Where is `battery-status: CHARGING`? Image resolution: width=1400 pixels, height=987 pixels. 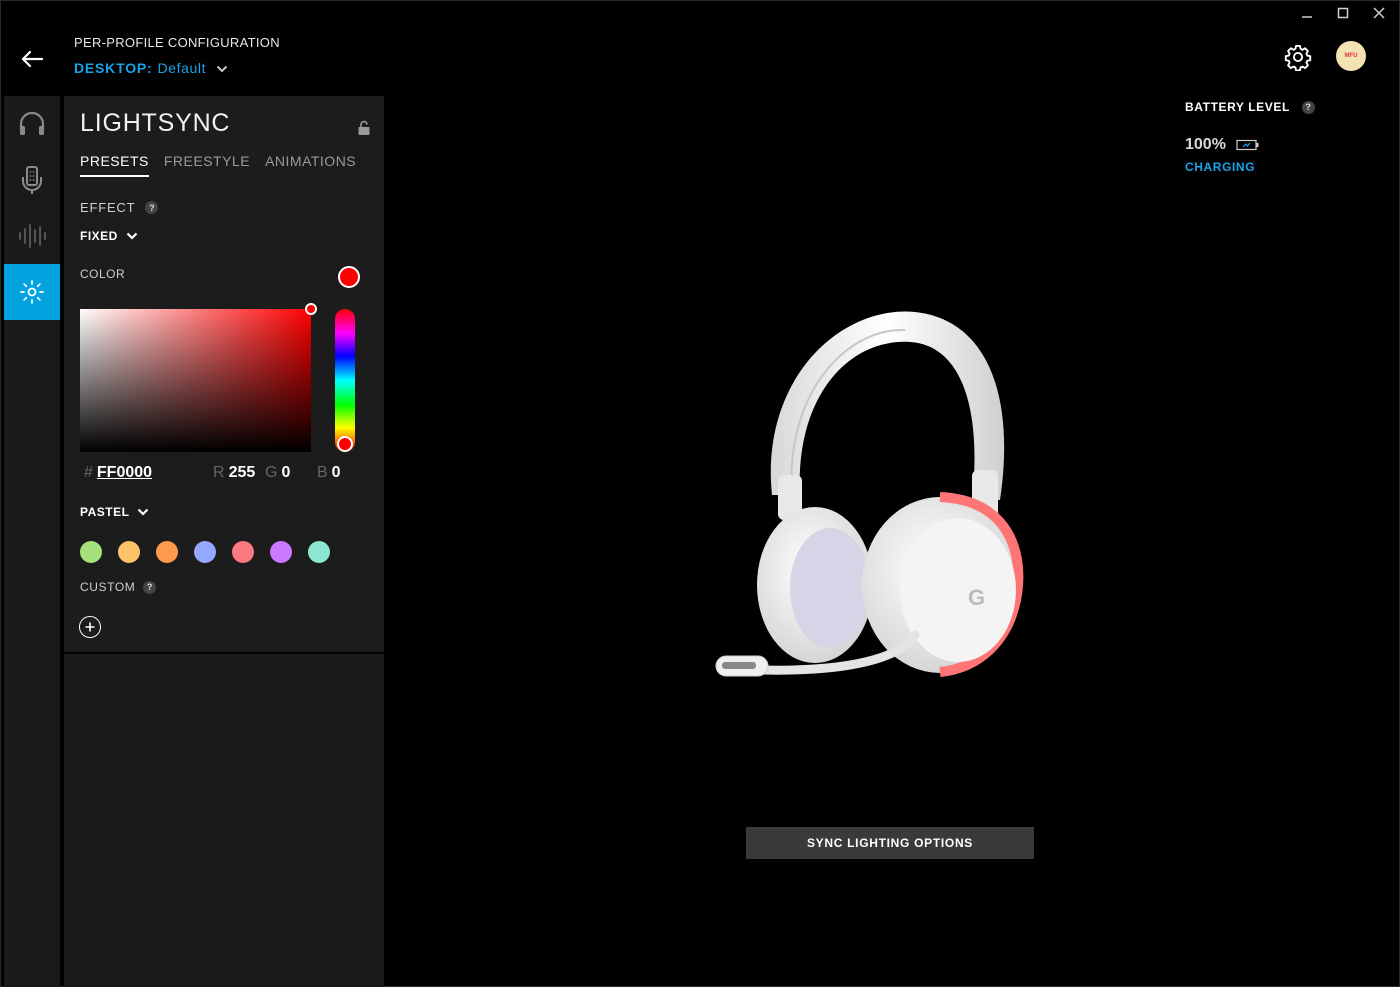 battery-status: CHARGING is located at coordinates (1220, 167).